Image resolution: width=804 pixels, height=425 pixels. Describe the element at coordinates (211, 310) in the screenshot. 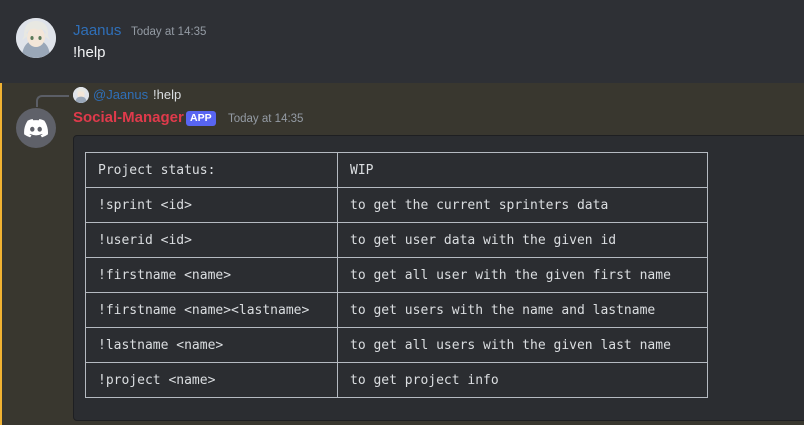

I see `command-cell: !firstname <name><lastname>` at that location.